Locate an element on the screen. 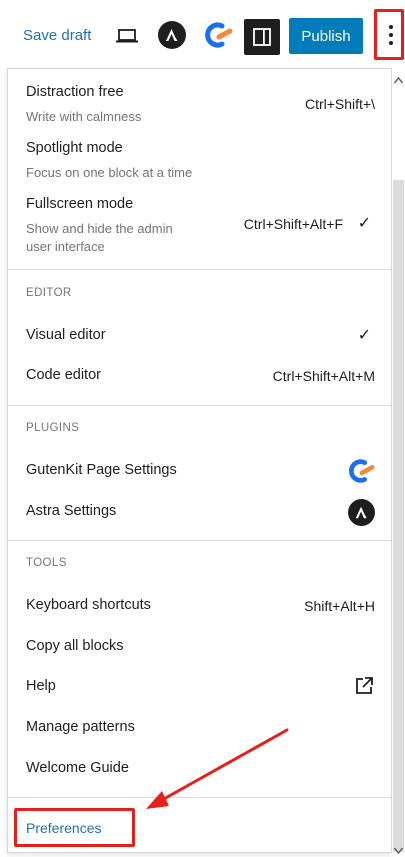 This screenshot has height=857, width=405. menu-item-label: Manage patterns is located at coordinates (80, 727).